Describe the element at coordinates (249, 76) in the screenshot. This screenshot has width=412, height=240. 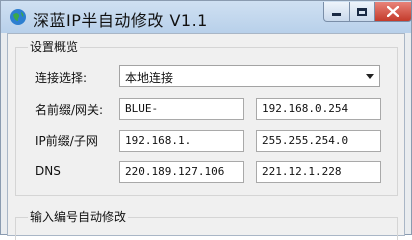
I see `connection-select: 本地连接` at that location.